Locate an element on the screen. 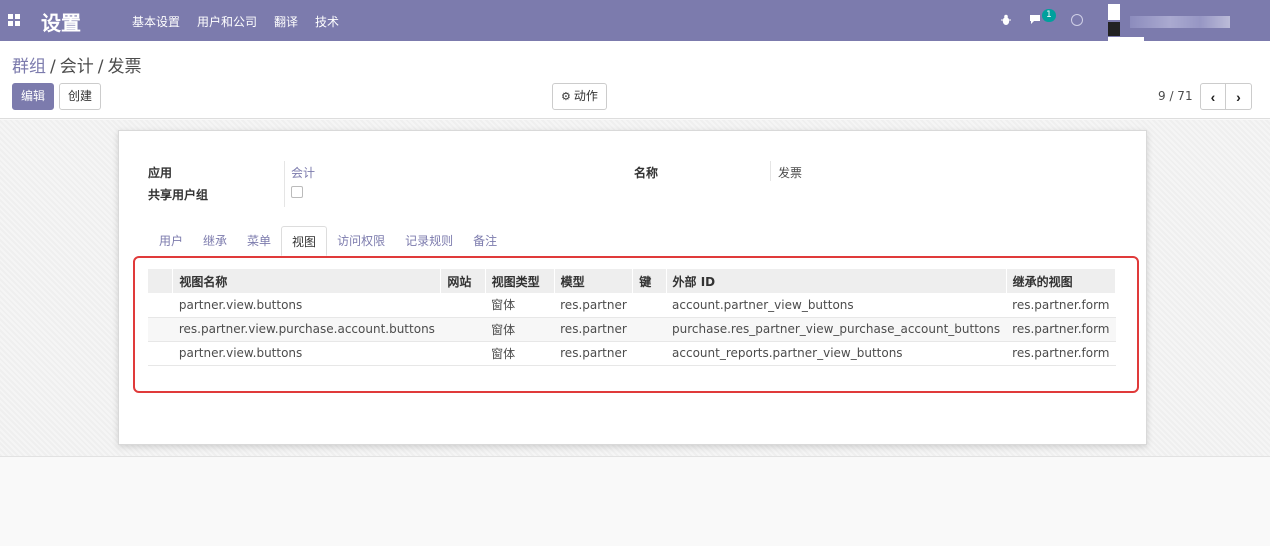 The width and height of the screenshot is (1270, 546). pager-value: 9 / 71 is located at coordinates (1175, 96).